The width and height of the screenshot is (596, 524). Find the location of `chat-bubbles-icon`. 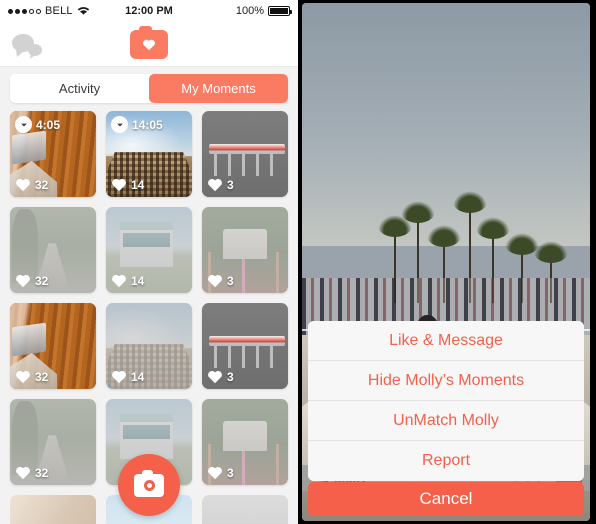

chat-bubbles-icon is located at coordinates (28, 45).